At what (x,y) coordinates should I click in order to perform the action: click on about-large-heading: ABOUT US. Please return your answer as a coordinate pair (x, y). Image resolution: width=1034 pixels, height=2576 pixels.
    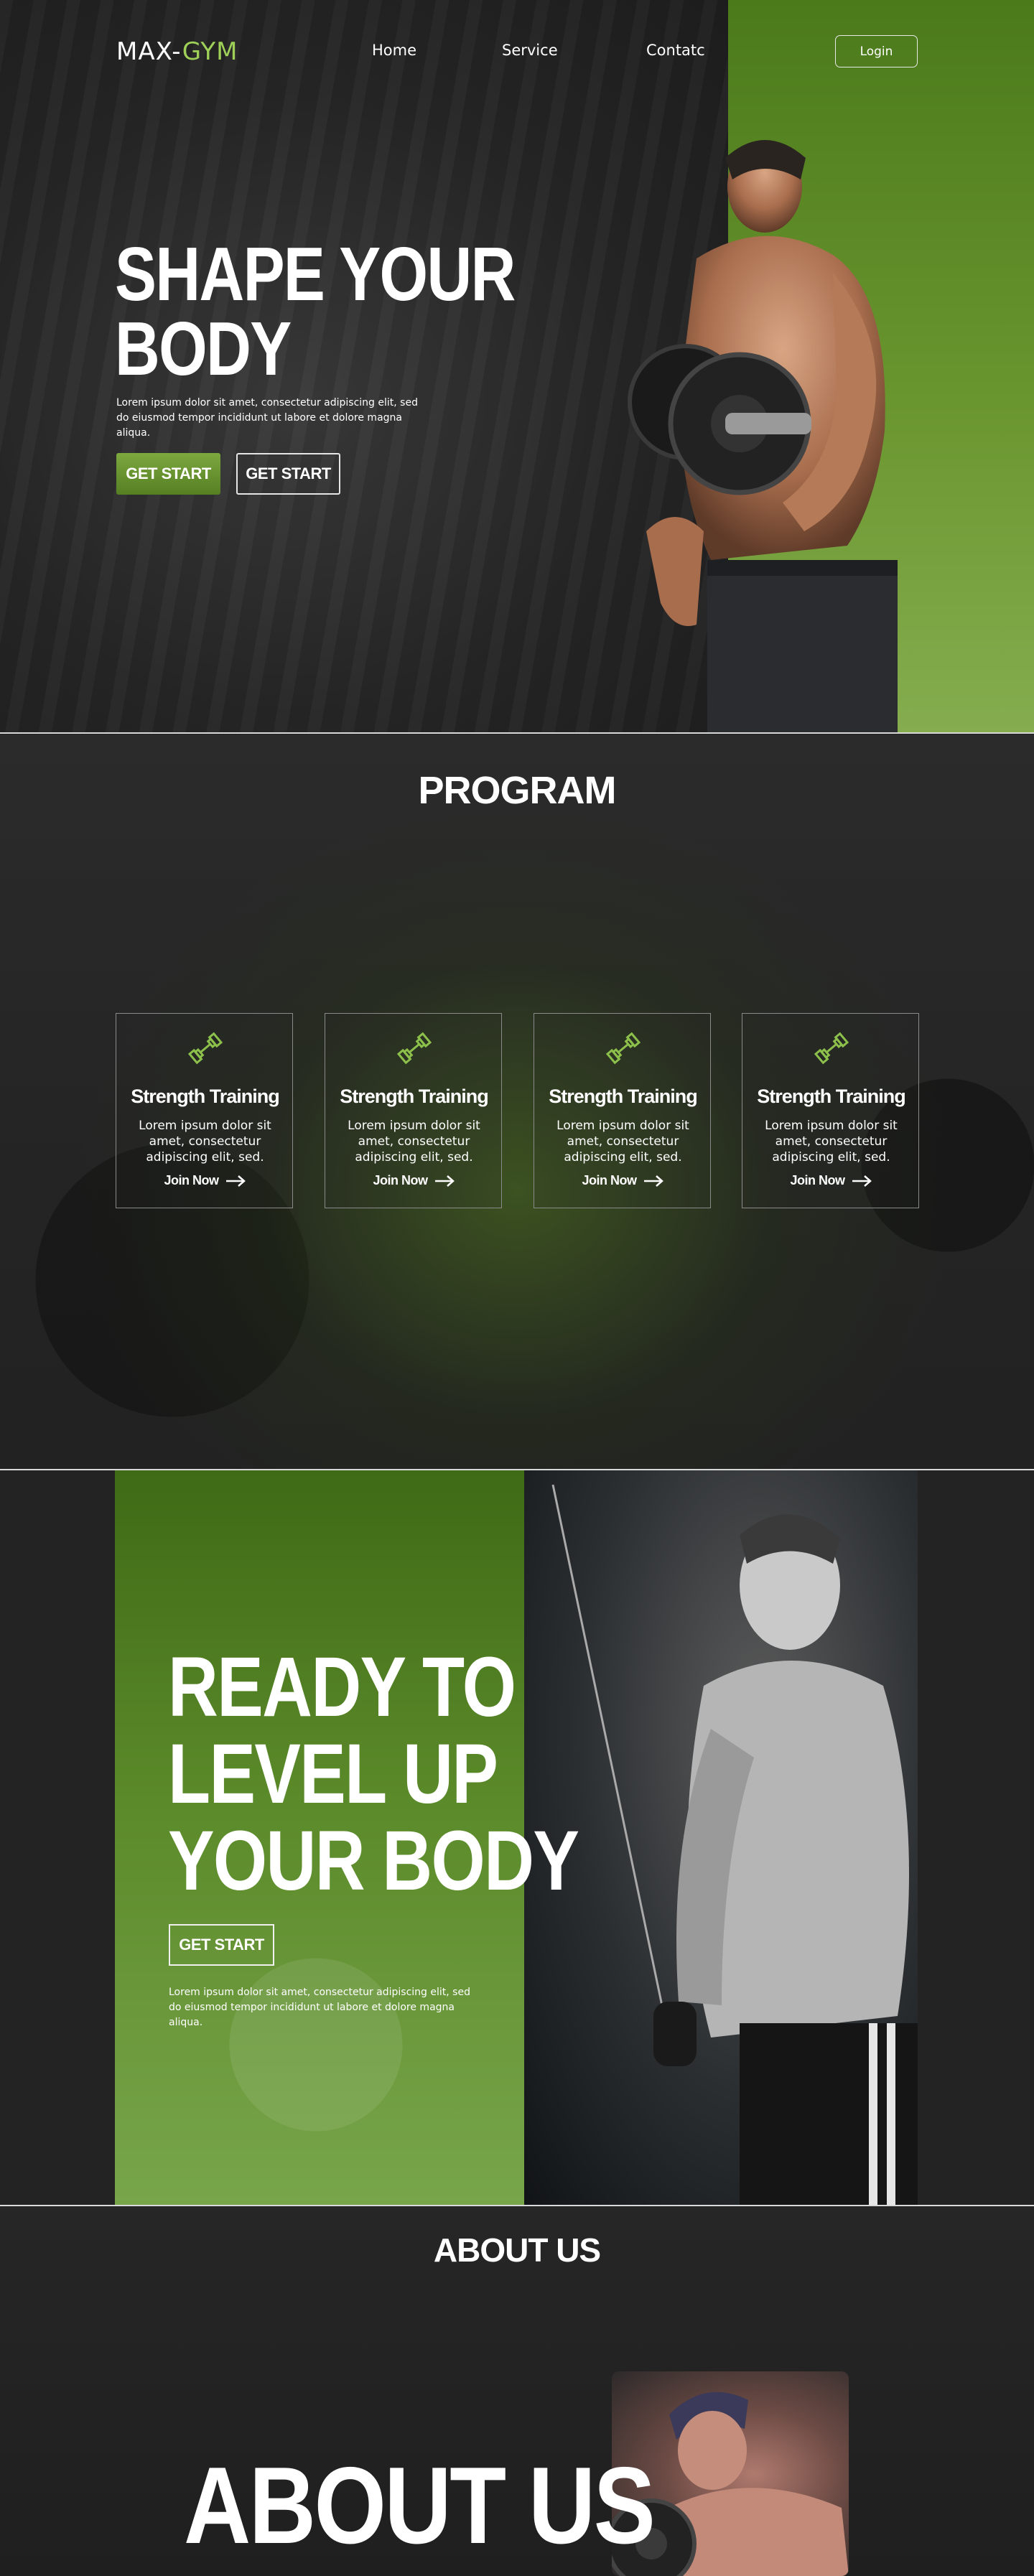
    Looking at the image, I should click on (420, 2506).